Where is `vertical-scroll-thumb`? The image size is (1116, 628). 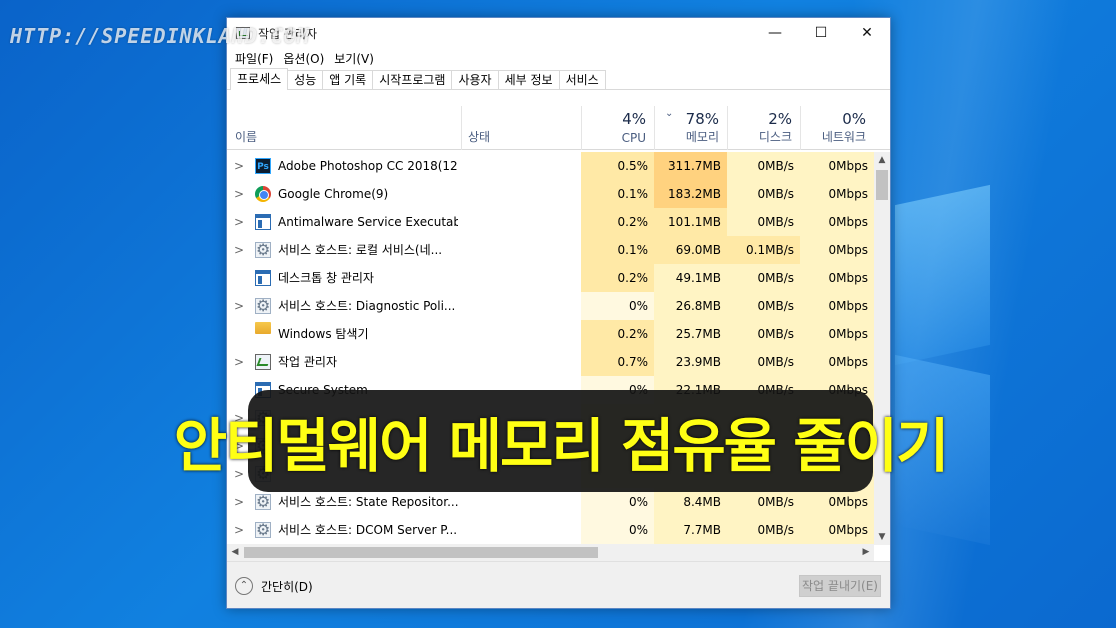
vertical-scroll-thumb is located at coordinates (882, 185).